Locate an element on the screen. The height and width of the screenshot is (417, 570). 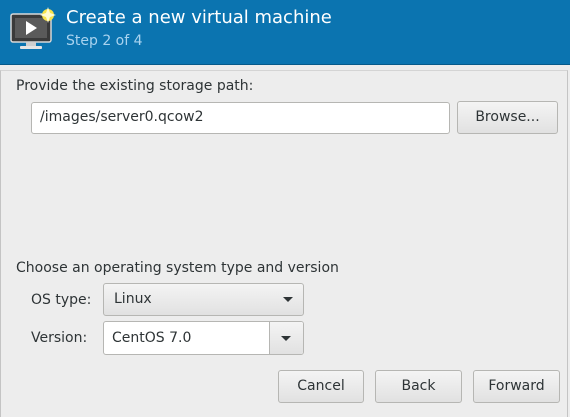
storage-path-input: /images/server0.qcow2 is located at coordinates (240, 118).